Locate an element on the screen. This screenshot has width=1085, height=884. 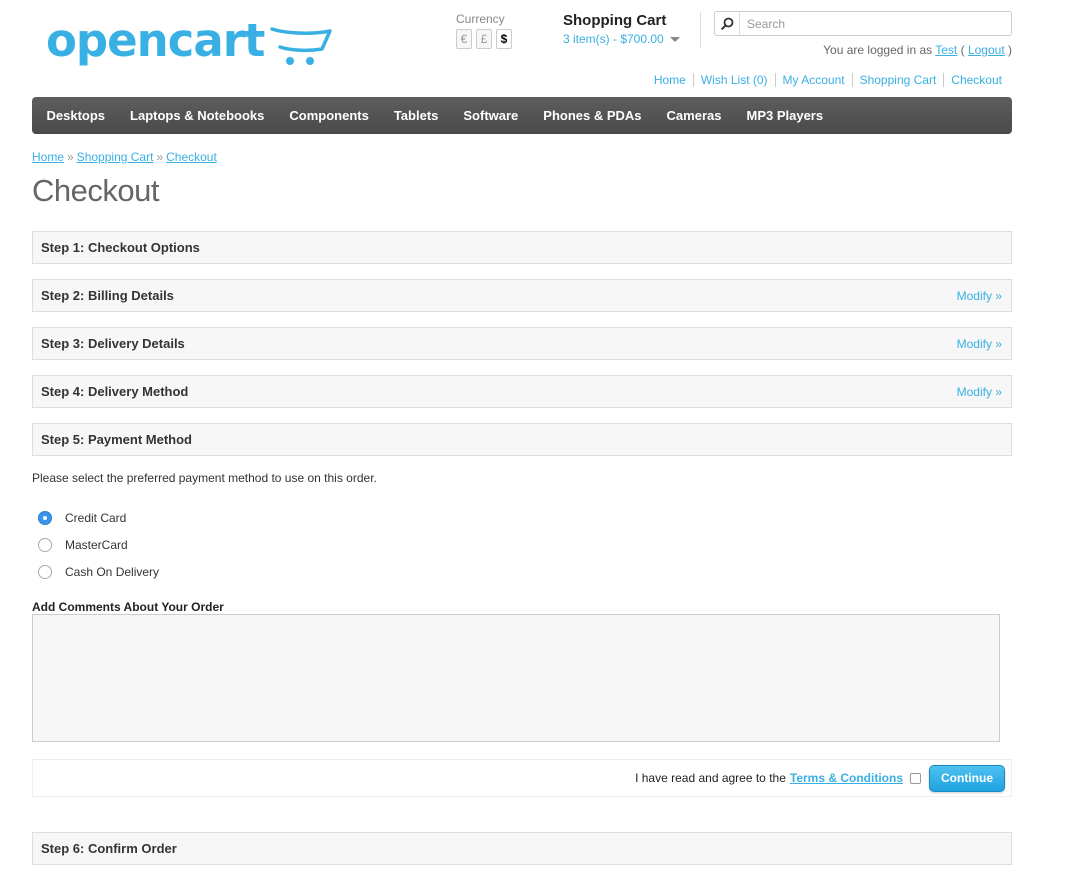
login-prefix: You are logged in as is located at coordinates (878, 50).